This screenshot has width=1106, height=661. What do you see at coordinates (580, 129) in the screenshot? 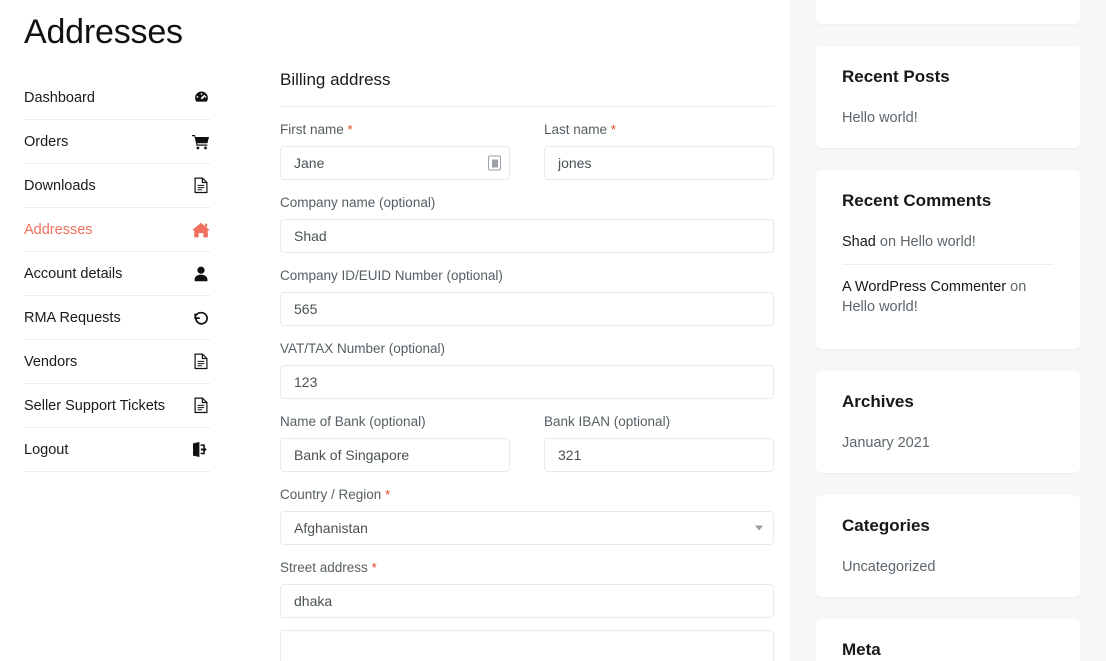
I see `last-name-label: Last name *` at bounding box center [580, 129].